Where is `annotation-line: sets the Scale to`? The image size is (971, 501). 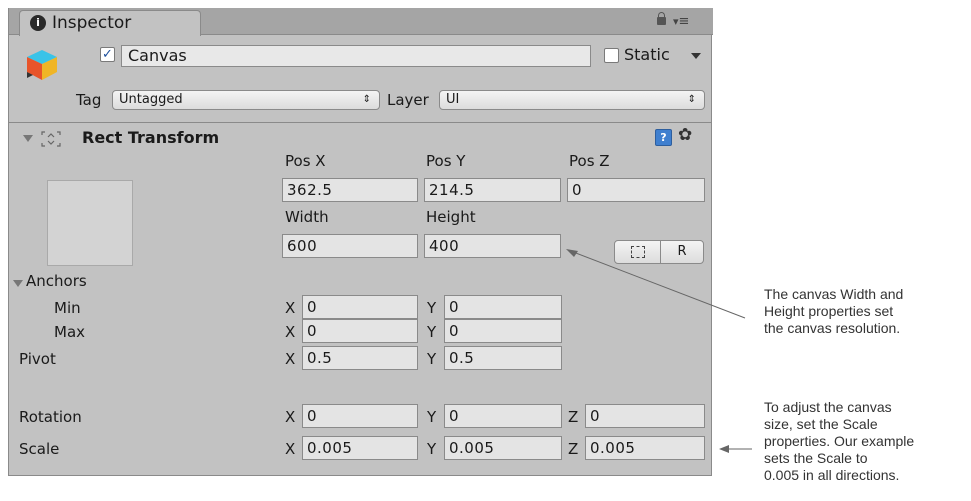
annotation-line: sets the Scale to is located at coordinates (816, 458).